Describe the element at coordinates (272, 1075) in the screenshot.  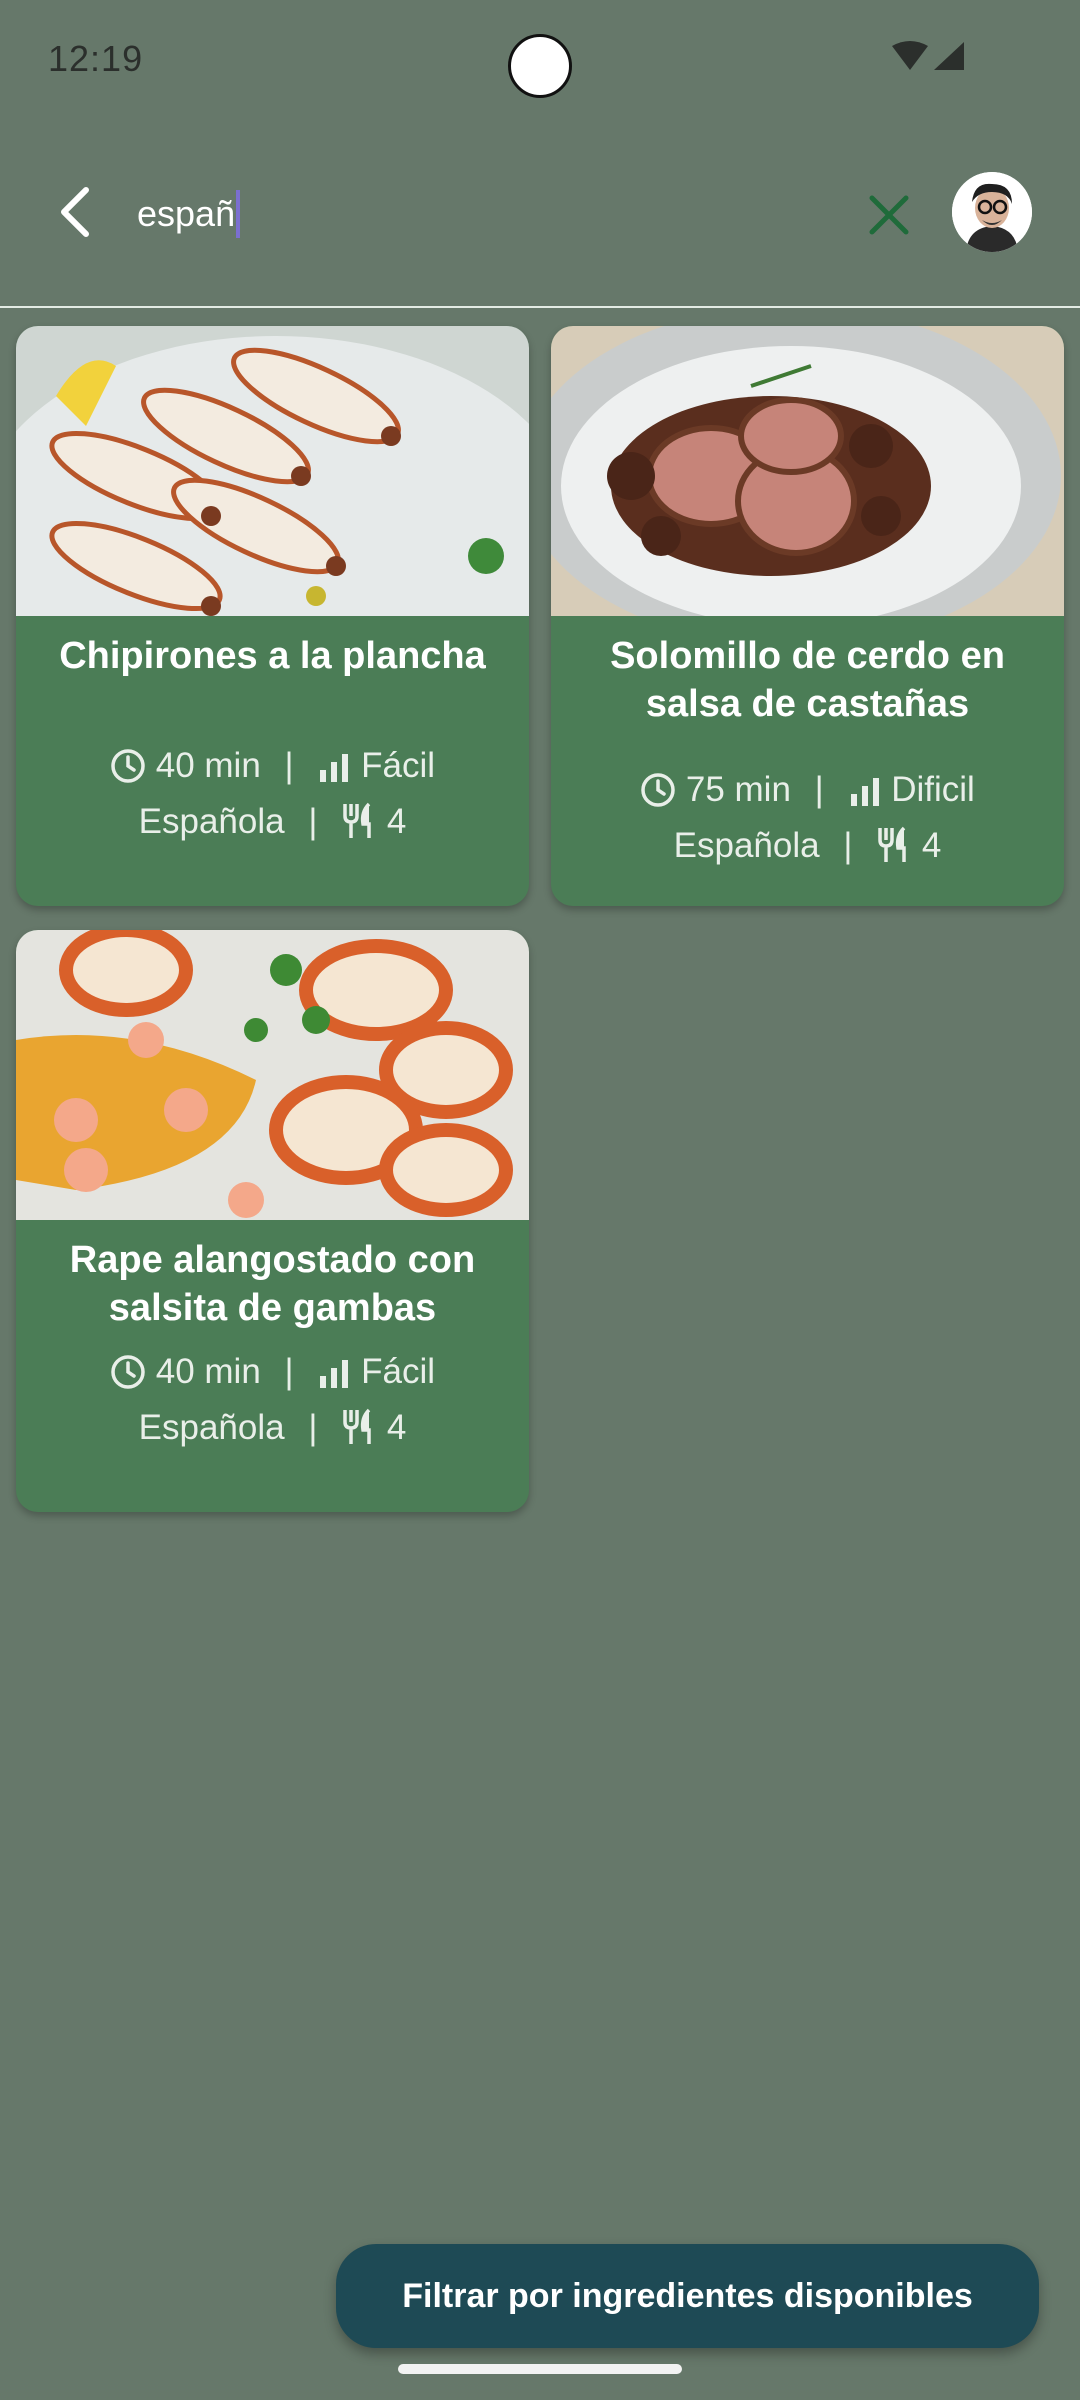
I see `monkfish-shrimp-photo` at that location.